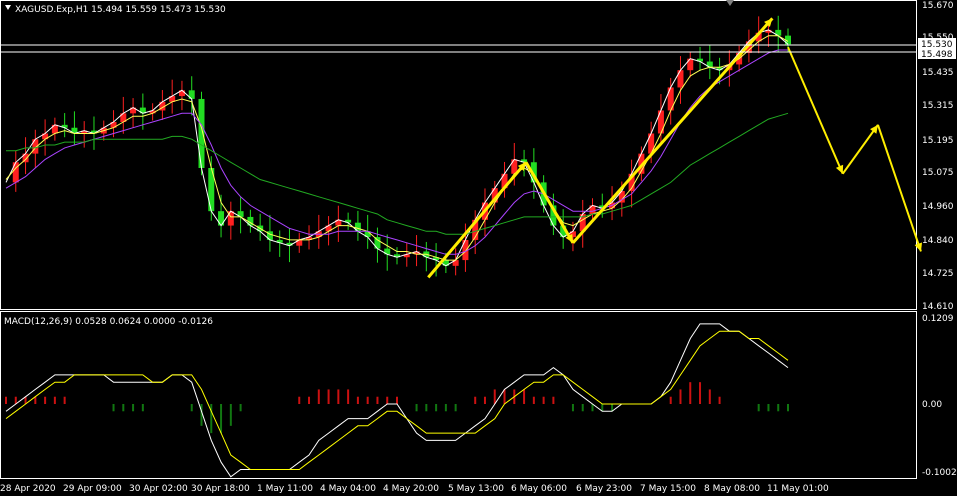 The height and width of the screenshot is (496, 957). Describe the element at coordinates (285, 489) in the screenshot. I see `time-tick: 1 May 11:00` at that location.